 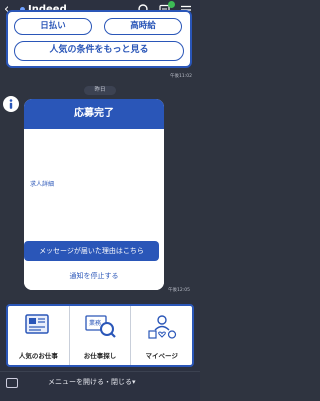 I want to click on daily-pay-button: 日払い, so click(x=53, y=26).